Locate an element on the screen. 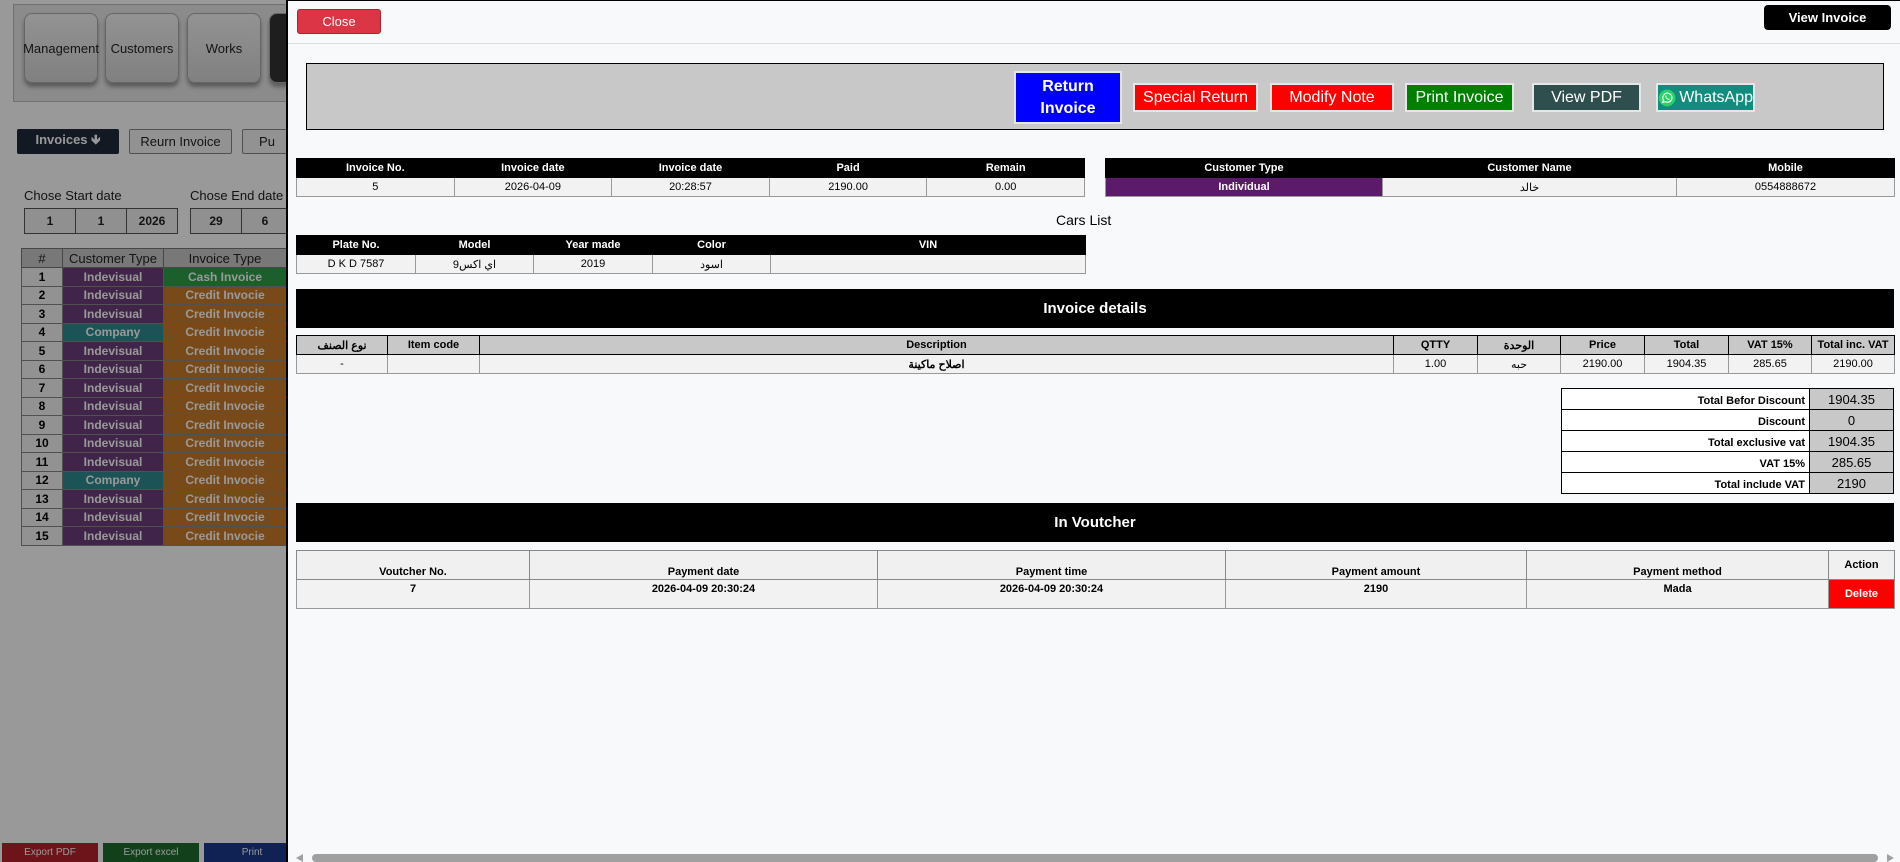  price-value: 2190.00 is located at coordinates (1602, 364).